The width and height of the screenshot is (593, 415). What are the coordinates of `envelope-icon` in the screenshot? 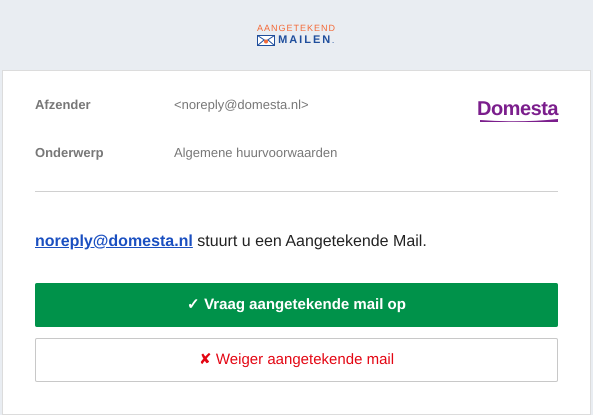 It's located at (266, 40).